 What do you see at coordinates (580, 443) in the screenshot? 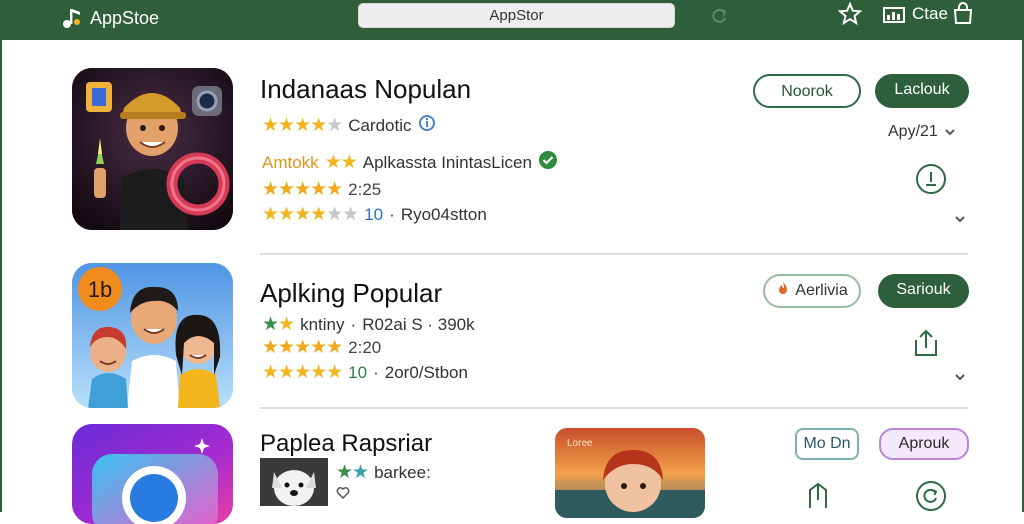
I see `preview-caption: Loree` at bounding box center [580, 443].